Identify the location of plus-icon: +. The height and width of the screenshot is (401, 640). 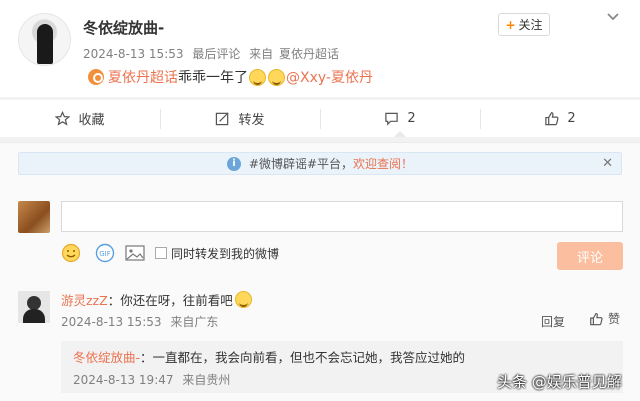
(510, 24).